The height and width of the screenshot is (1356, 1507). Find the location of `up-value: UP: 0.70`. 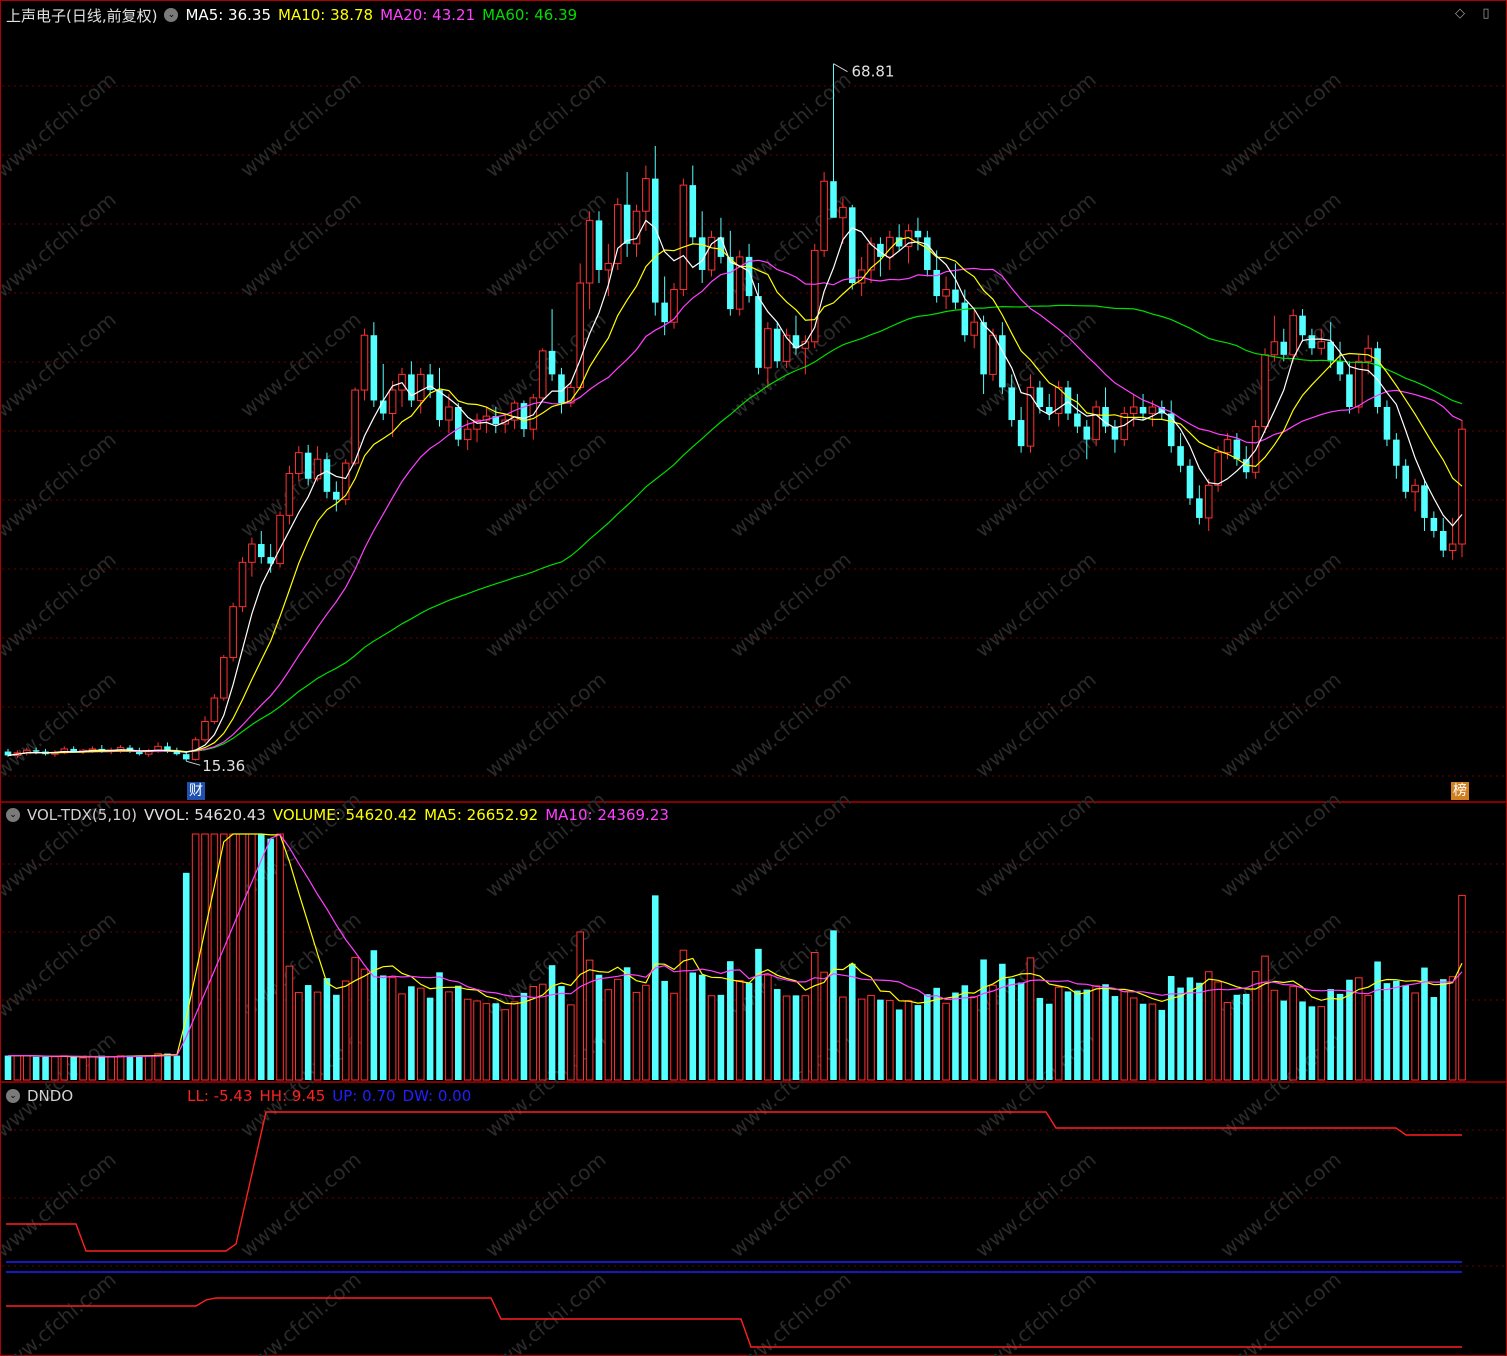

up-value: UP: 0.70 is located at coordinates (364, 1096).